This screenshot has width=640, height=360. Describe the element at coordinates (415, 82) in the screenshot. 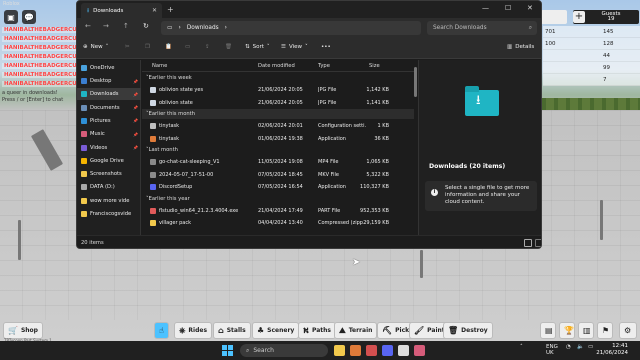

I see `scrollbar` at that location.